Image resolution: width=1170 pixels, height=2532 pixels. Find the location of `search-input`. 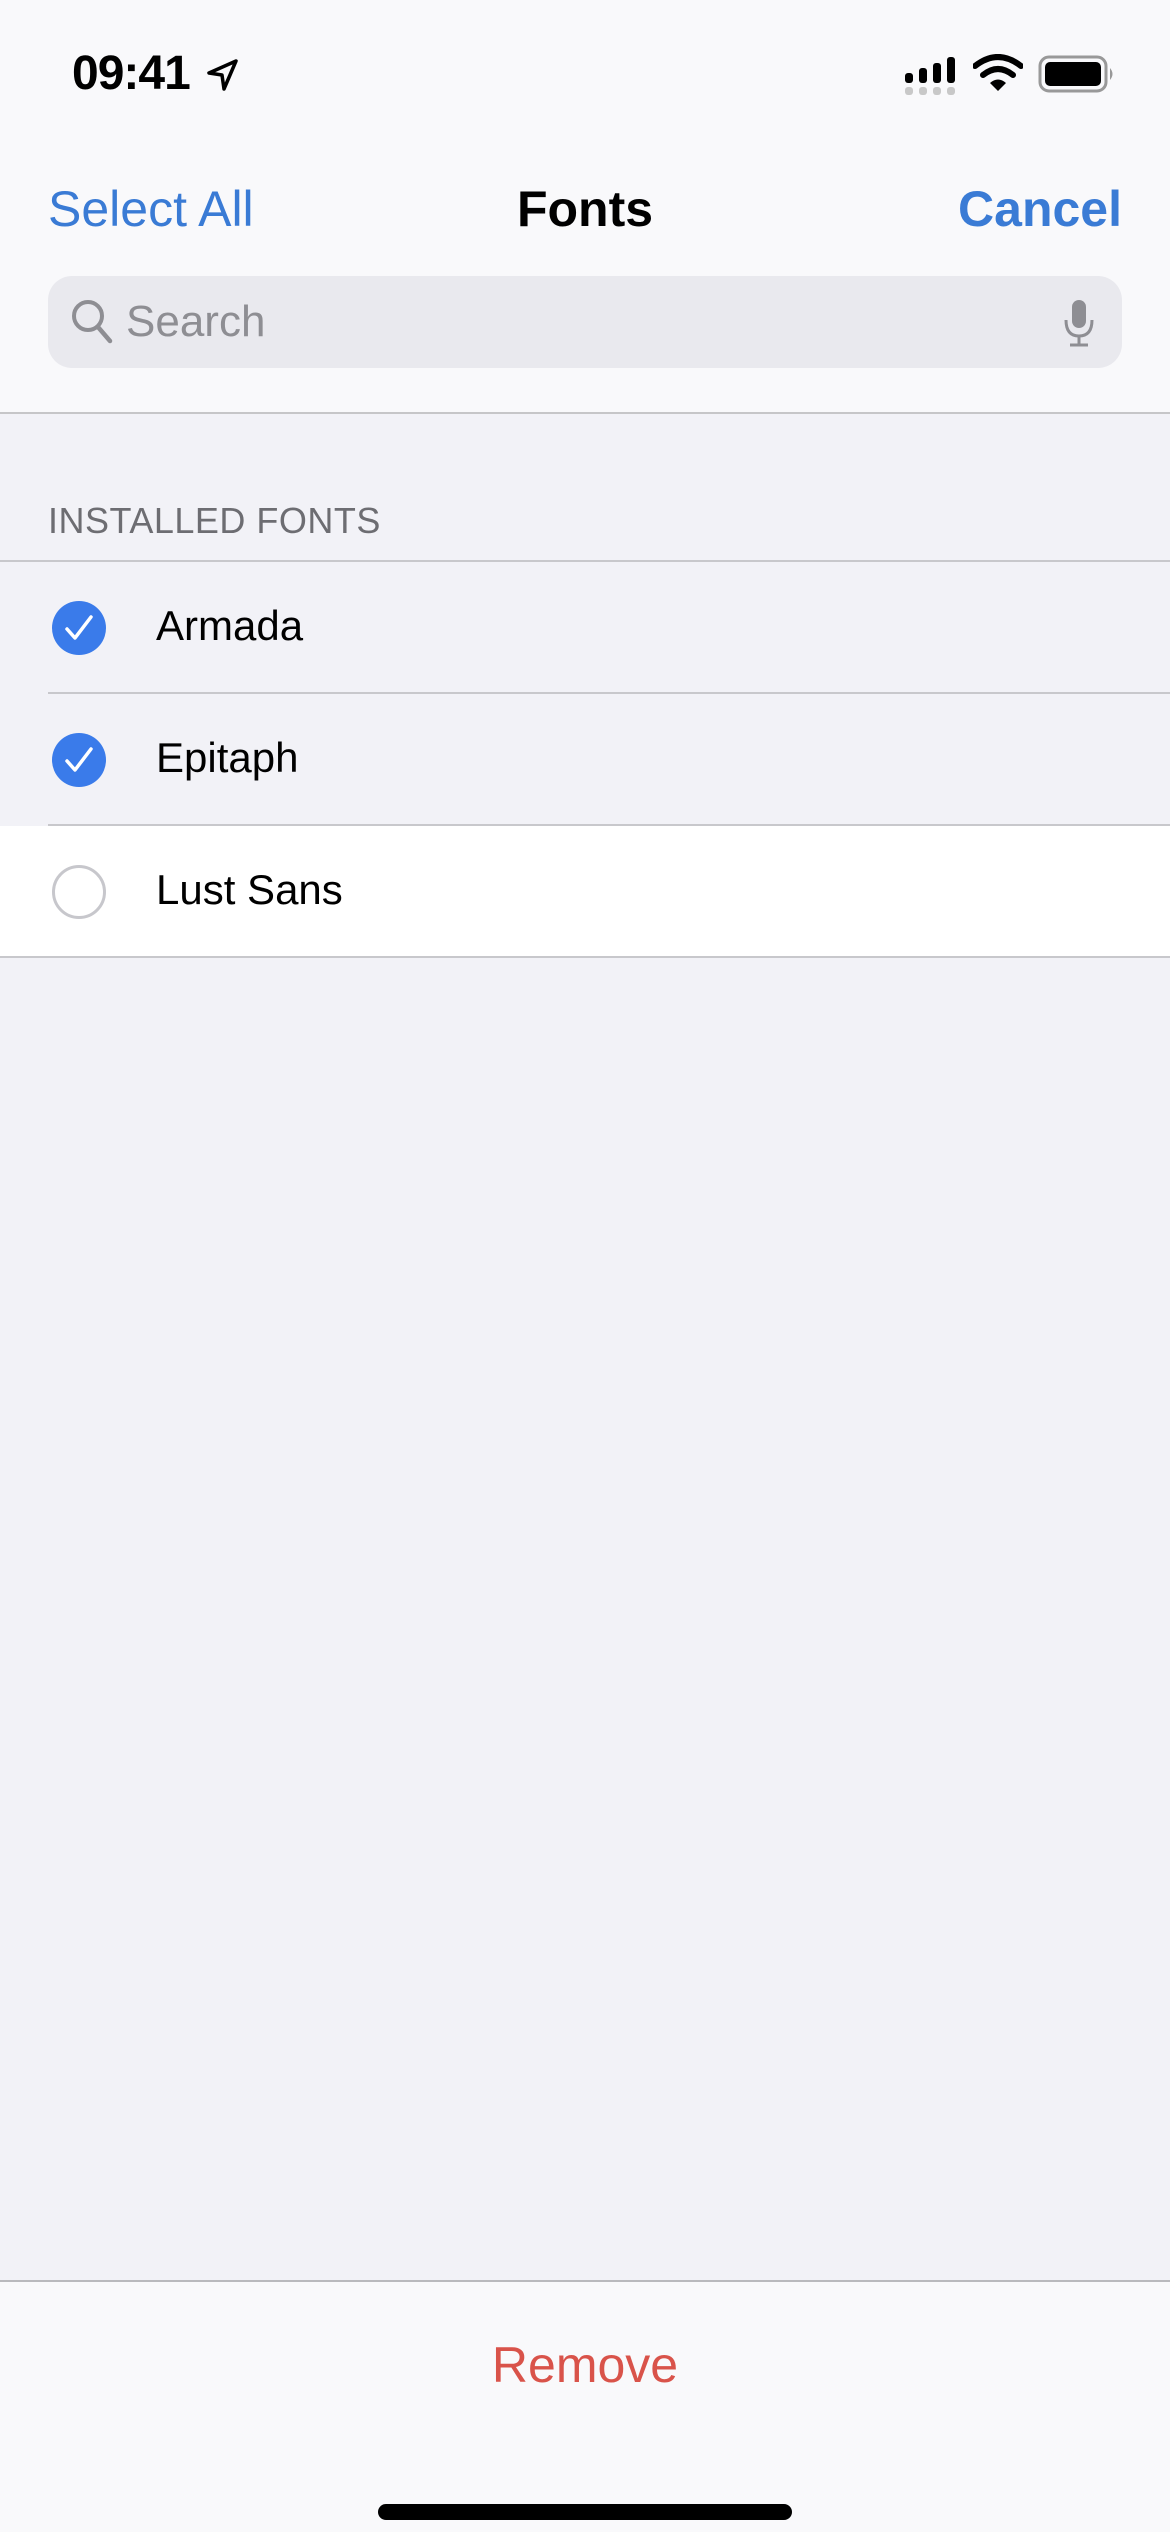

search-input is located at coordinates (576, 322).